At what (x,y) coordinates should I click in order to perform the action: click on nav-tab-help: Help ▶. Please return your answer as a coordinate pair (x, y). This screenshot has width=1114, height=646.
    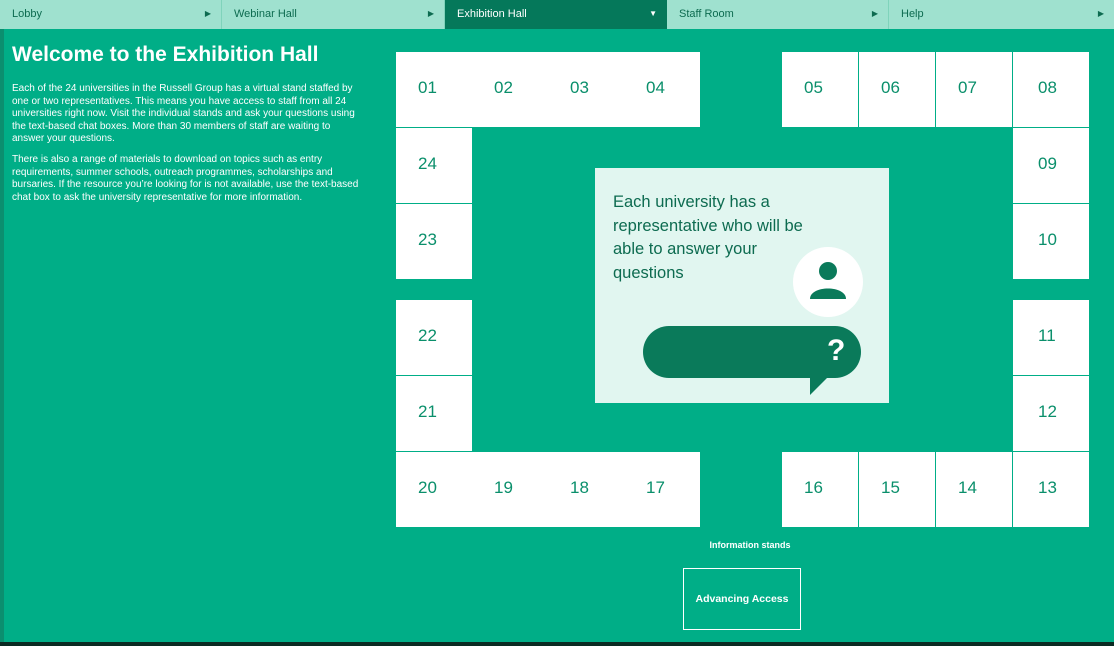
    Looking at the image, I should click on (1001, 14).